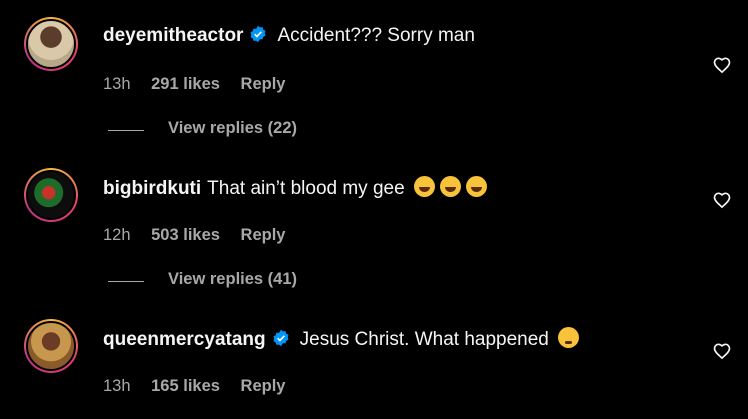 The image size is (748, 419). What do you see at coordinates (185, 386) in the screenshot?
I see `comment-likes: 165 likes` at bounding box center [185, 386].